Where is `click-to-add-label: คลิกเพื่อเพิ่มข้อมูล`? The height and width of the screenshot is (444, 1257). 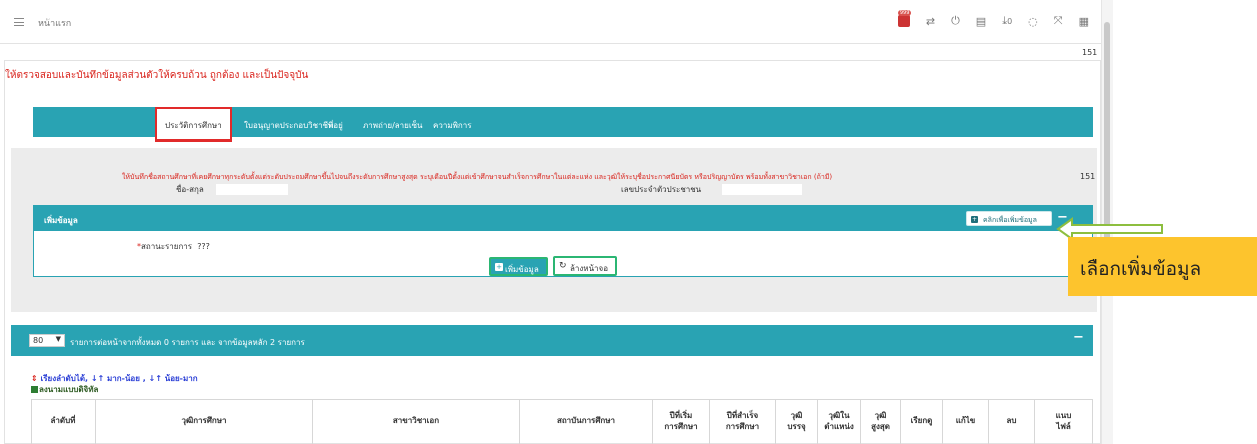 click-to-add-label: คลิกเพื่อเพิ่มข้อมูล is located at coordinates (1010, 220).